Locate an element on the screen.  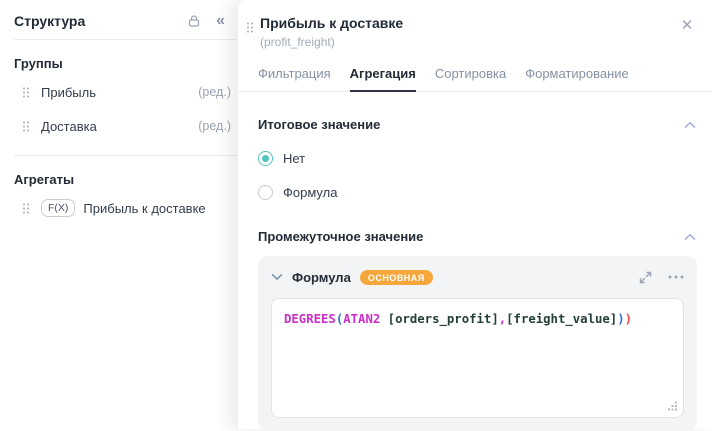
structure-panel-header: Структура « is located at coordinates (118, 19).